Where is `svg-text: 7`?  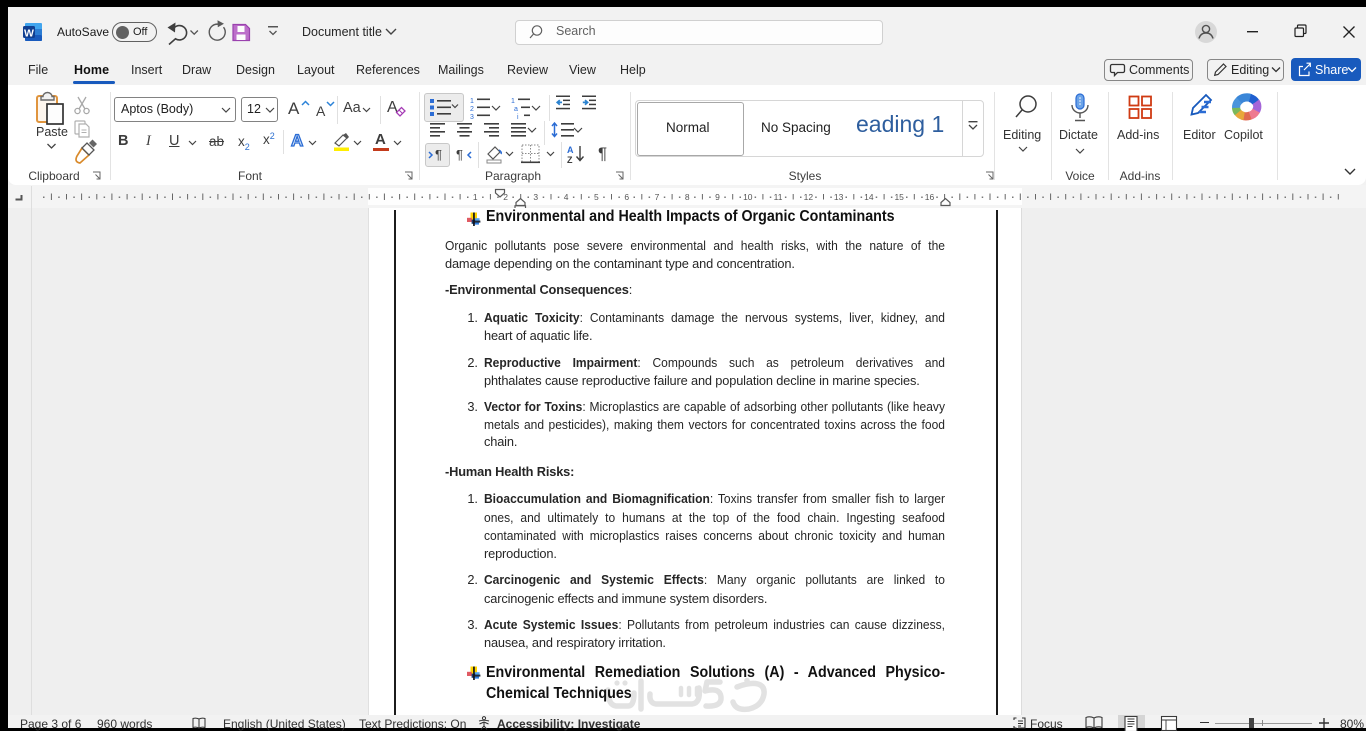 svg-text: 7 is located at coordinates (657, 197).